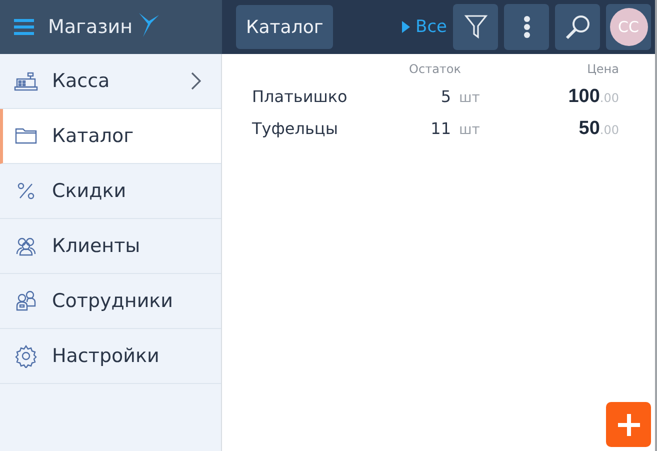 Image resolution: width=657 pixels, height=451 pixels. I want to click on sidebar-item: Настройки, so click(110, 356).